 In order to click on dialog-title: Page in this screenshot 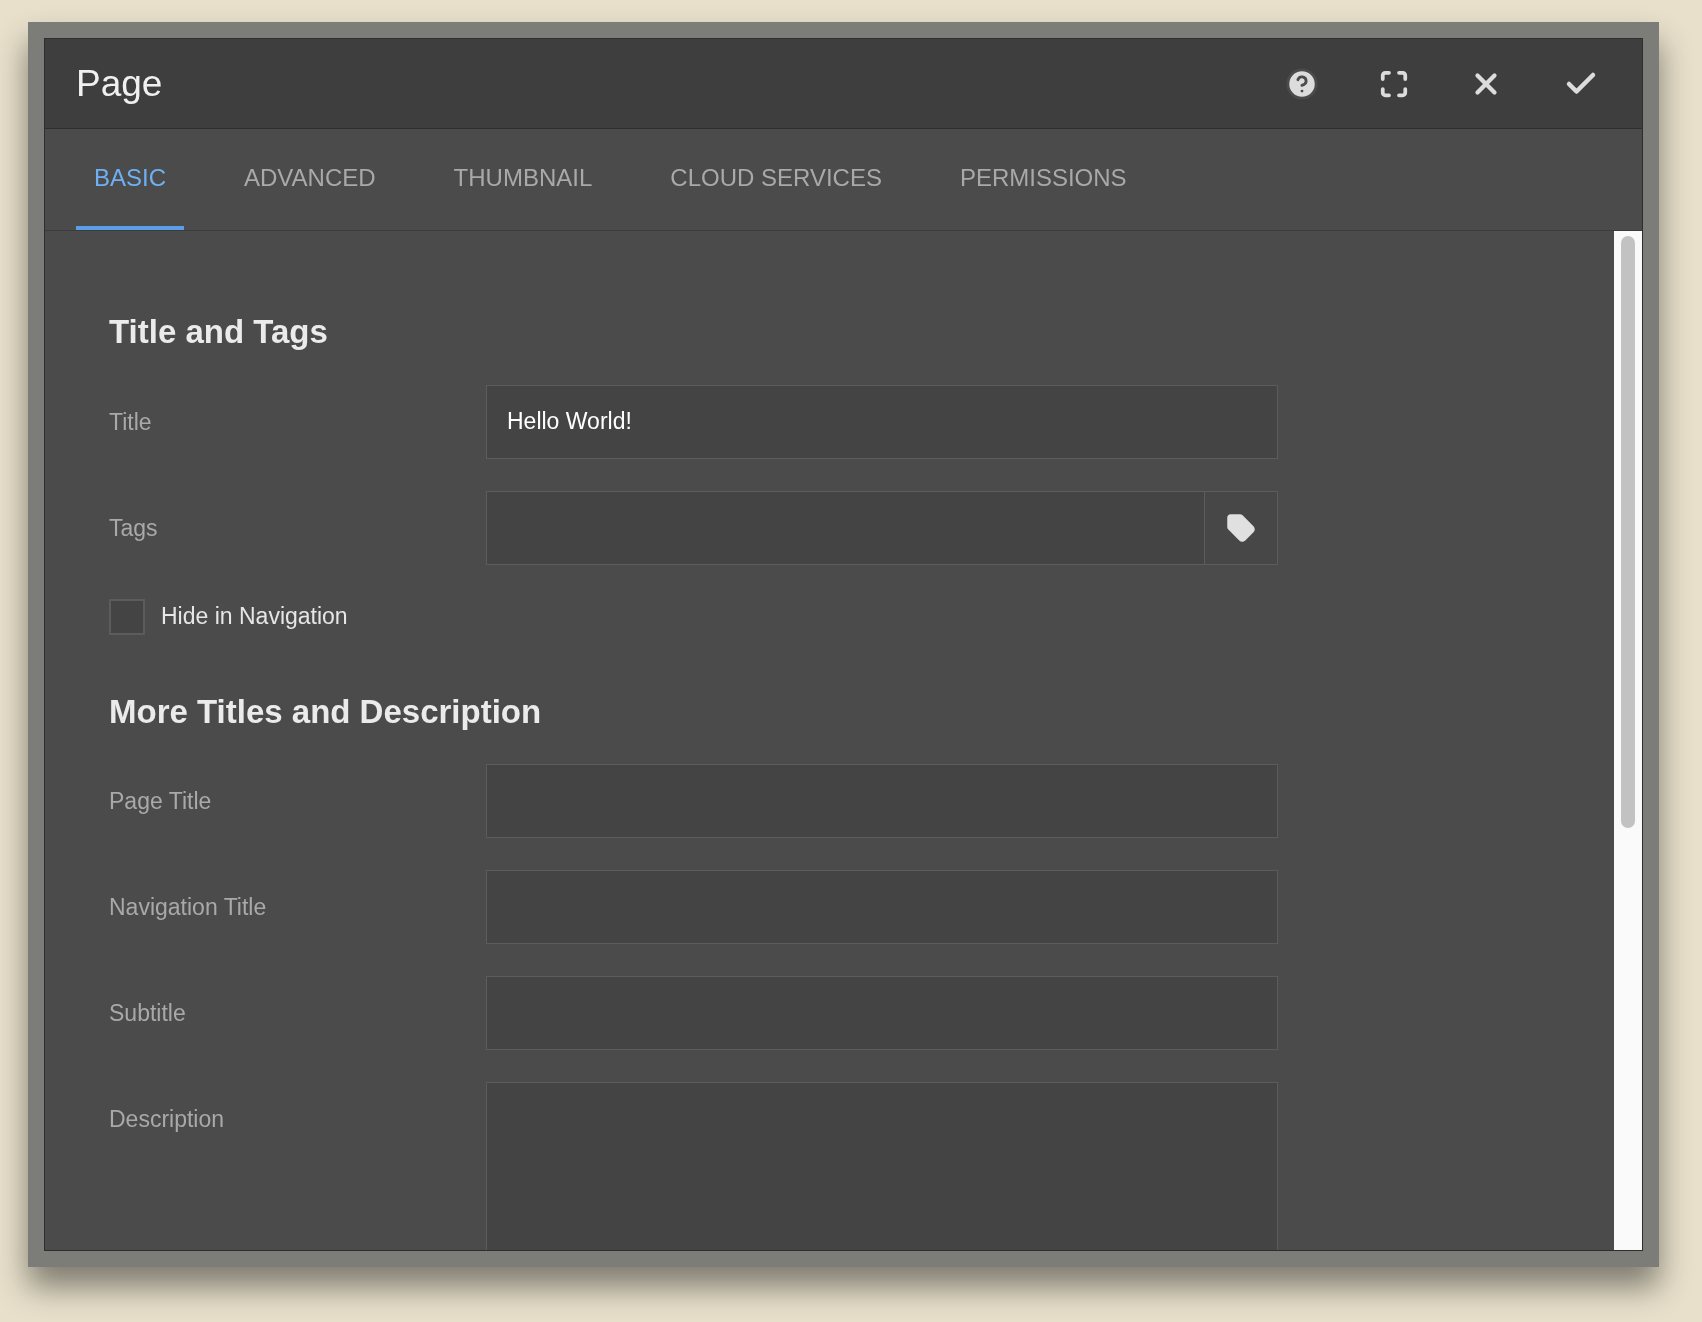, I will do `click(120, 83)`.